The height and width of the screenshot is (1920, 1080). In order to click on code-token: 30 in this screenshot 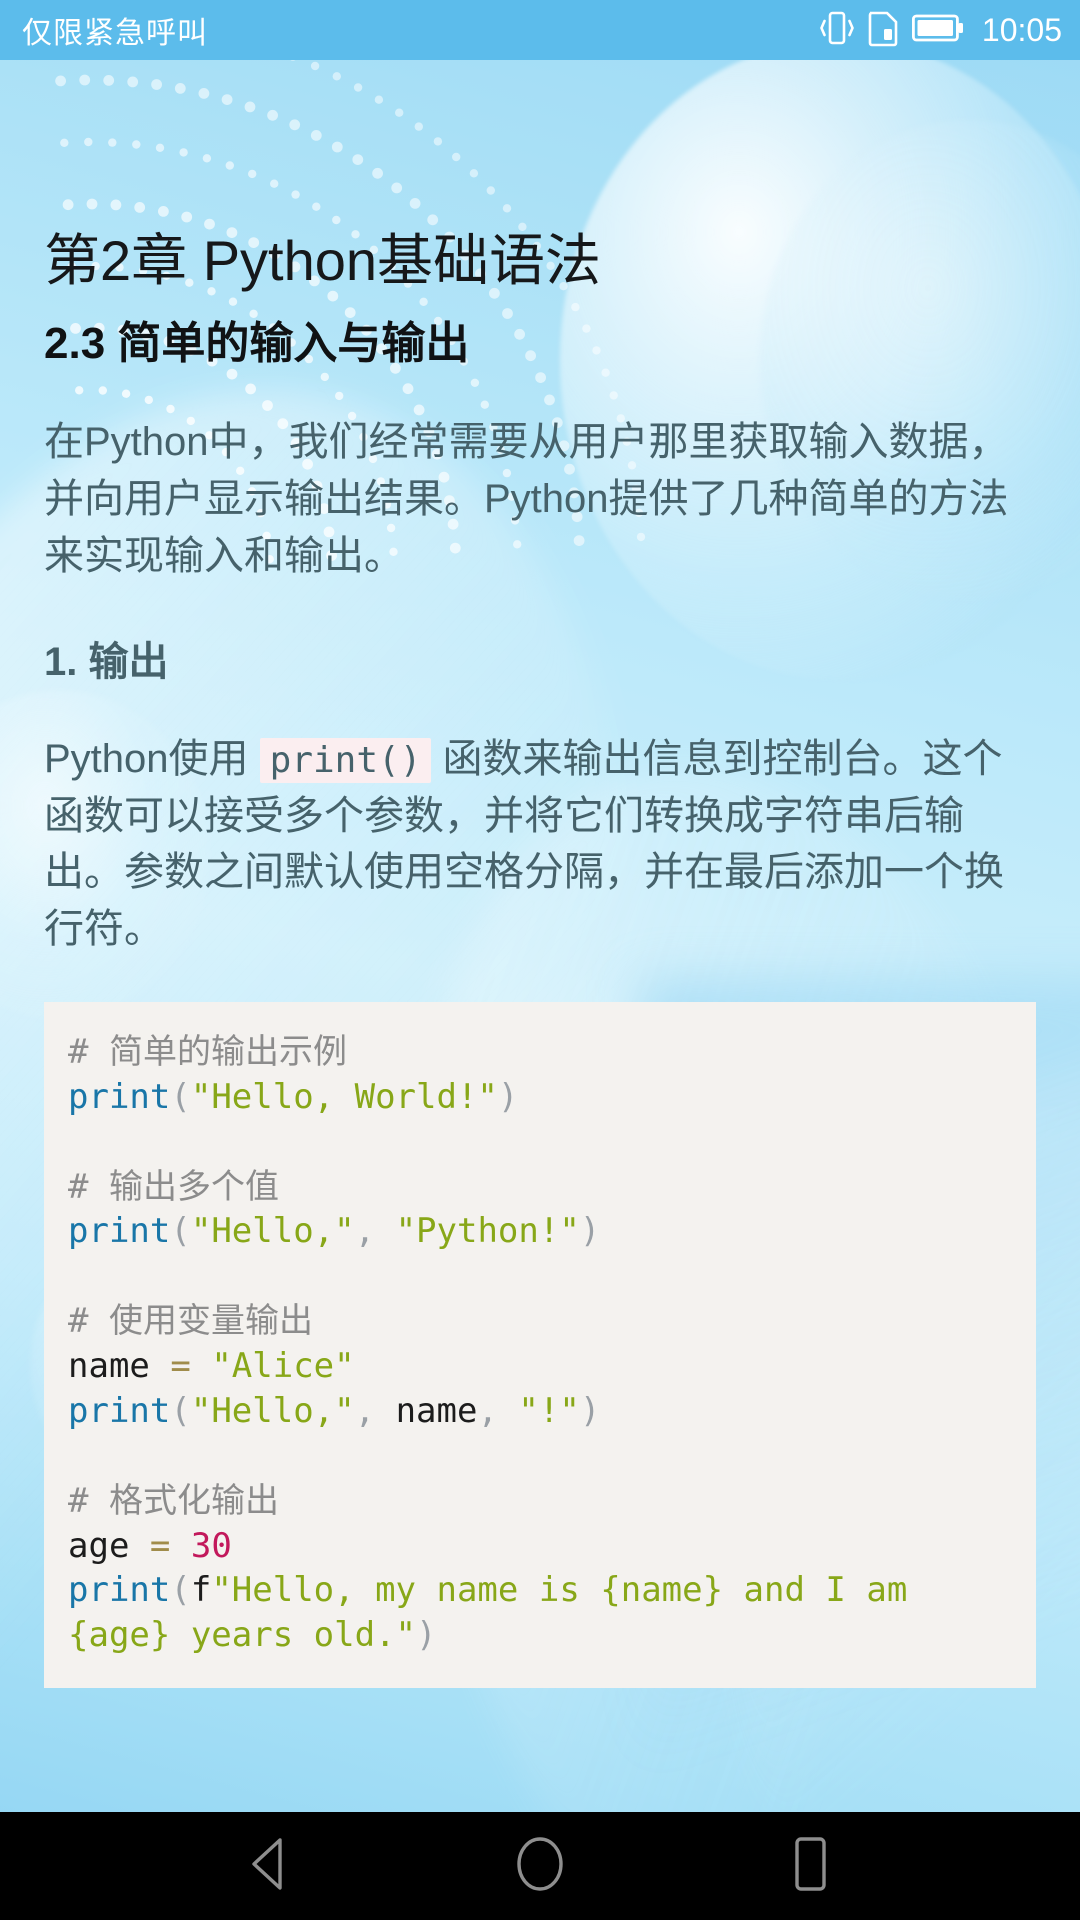, I will do `click(211, 1545)`.